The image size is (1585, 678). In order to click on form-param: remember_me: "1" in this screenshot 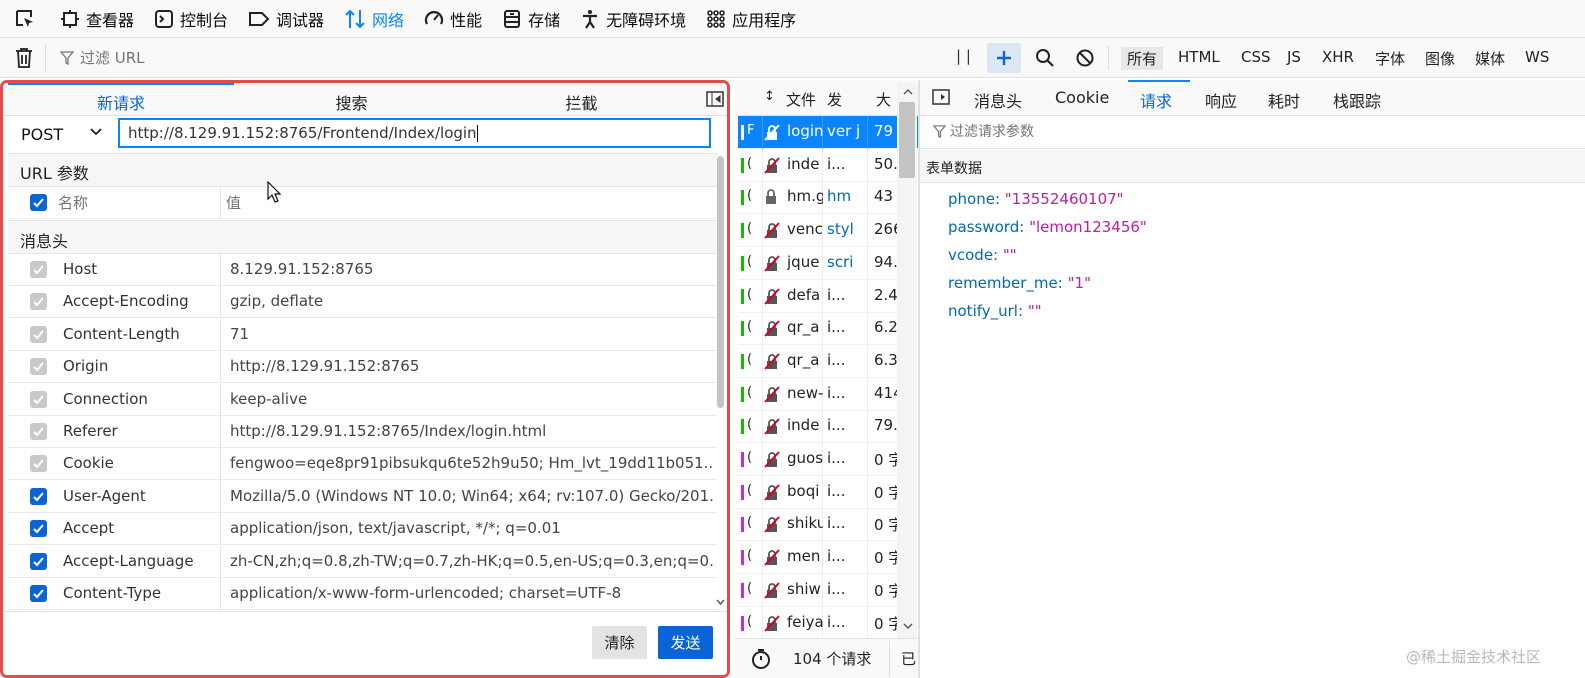, I will do `click(1019, 283)`.